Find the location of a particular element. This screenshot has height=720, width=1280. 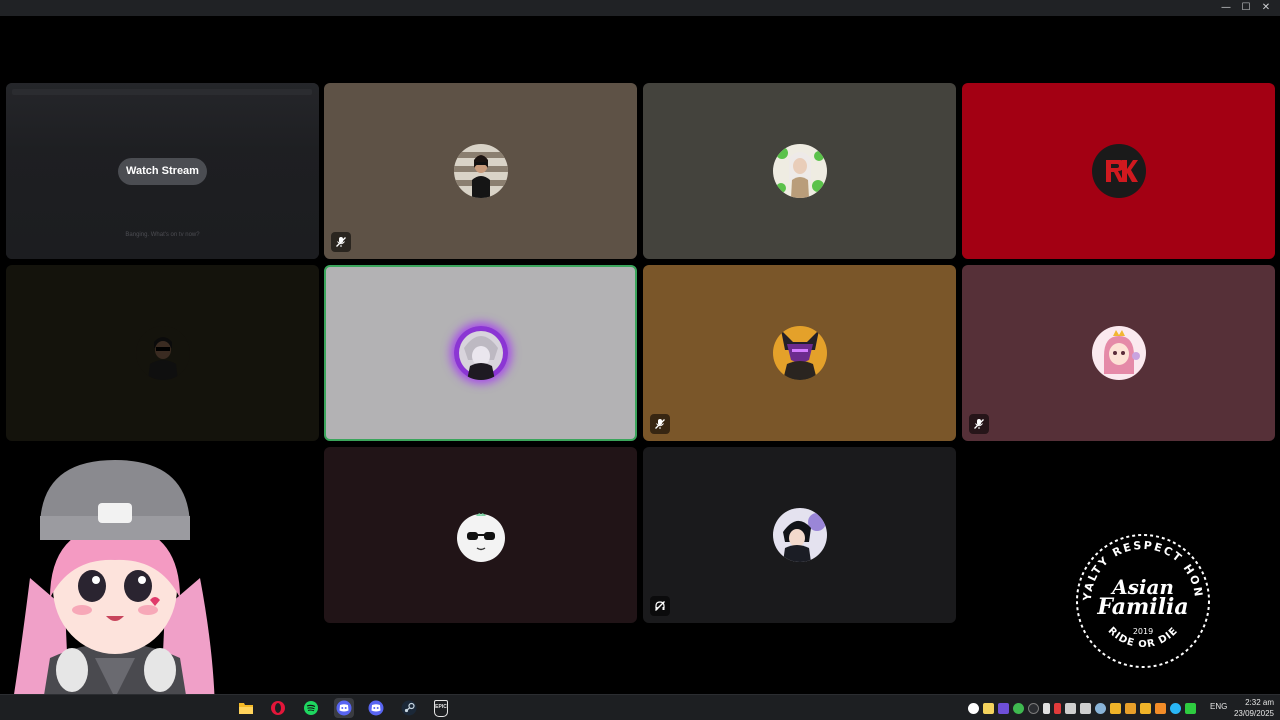

window-titlebar: — ☐ ✕ is located at coordinates (640, 8).